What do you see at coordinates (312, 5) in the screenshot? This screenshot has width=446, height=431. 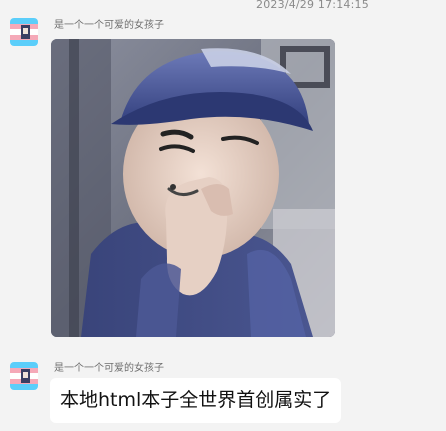 I see `message-timestamp: 2023/4/29 17:14:15` at bounding box center [312, 5].